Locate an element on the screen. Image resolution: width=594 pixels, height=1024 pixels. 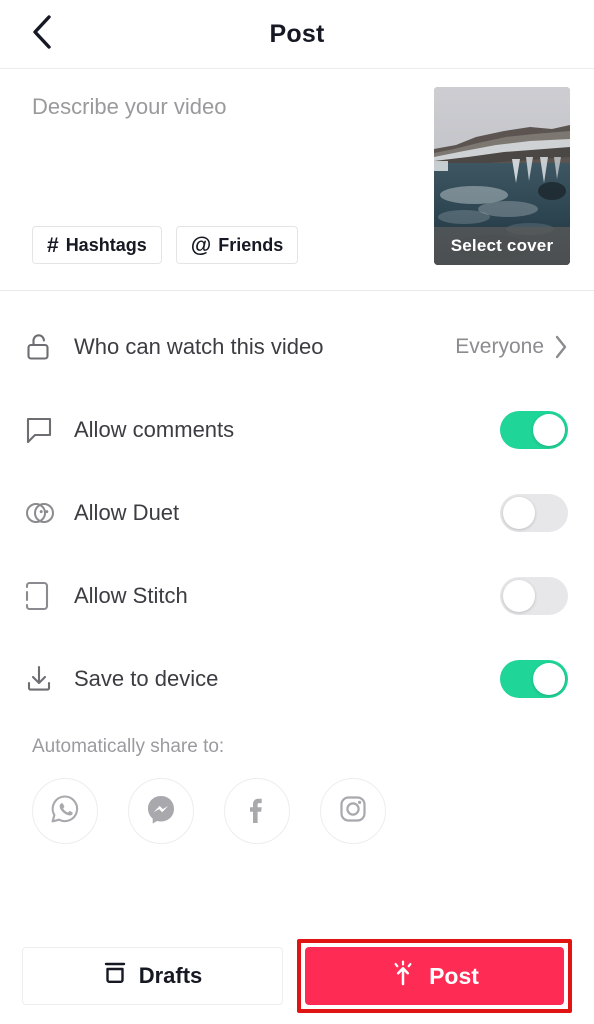
toggle-allow-duet is located at coordinates (534, 512).